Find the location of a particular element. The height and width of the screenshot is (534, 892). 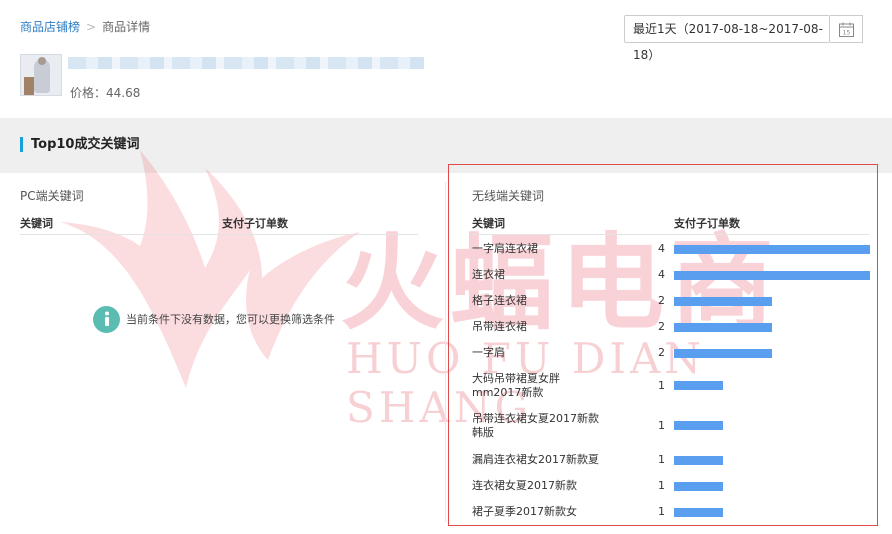

pc-col-orders: 支付子订单数 is located at coordinates (255, 223).